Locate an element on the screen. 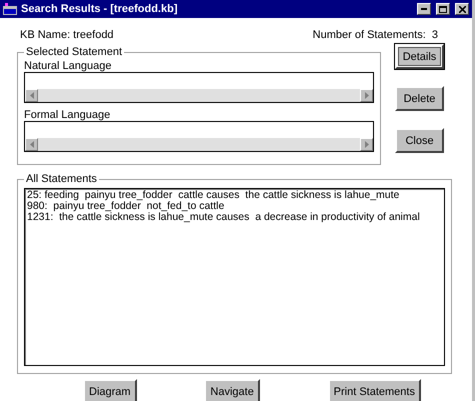  dialog-button: Print Statements is located at coordinates (374, 390).